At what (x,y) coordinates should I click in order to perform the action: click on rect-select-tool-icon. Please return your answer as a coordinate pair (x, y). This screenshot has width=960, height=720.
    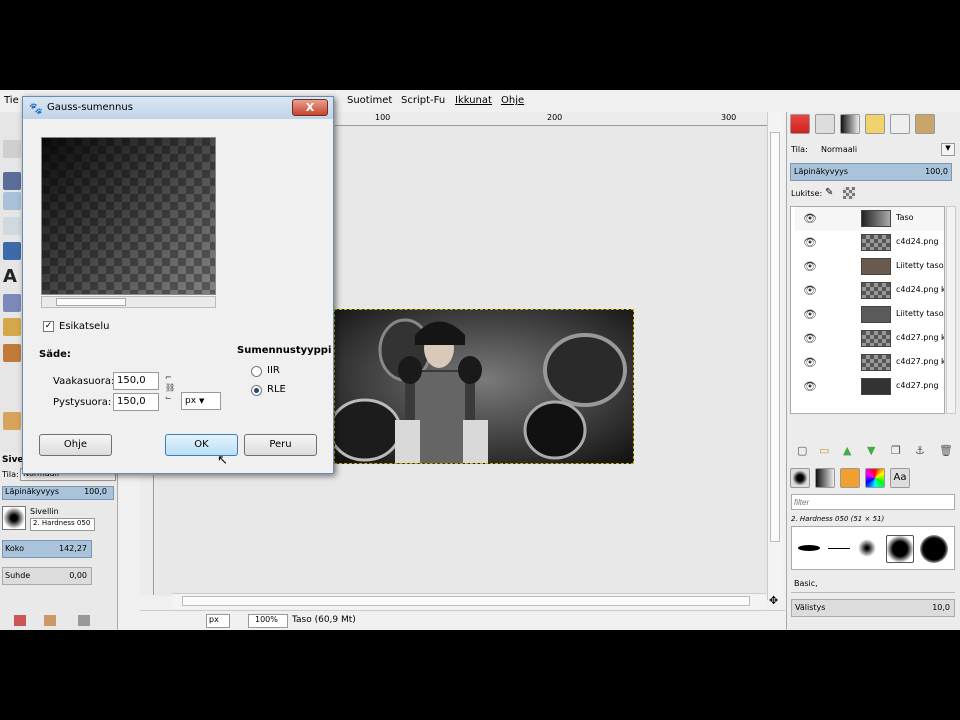
    Looking at the image, I should click on (12, 149).